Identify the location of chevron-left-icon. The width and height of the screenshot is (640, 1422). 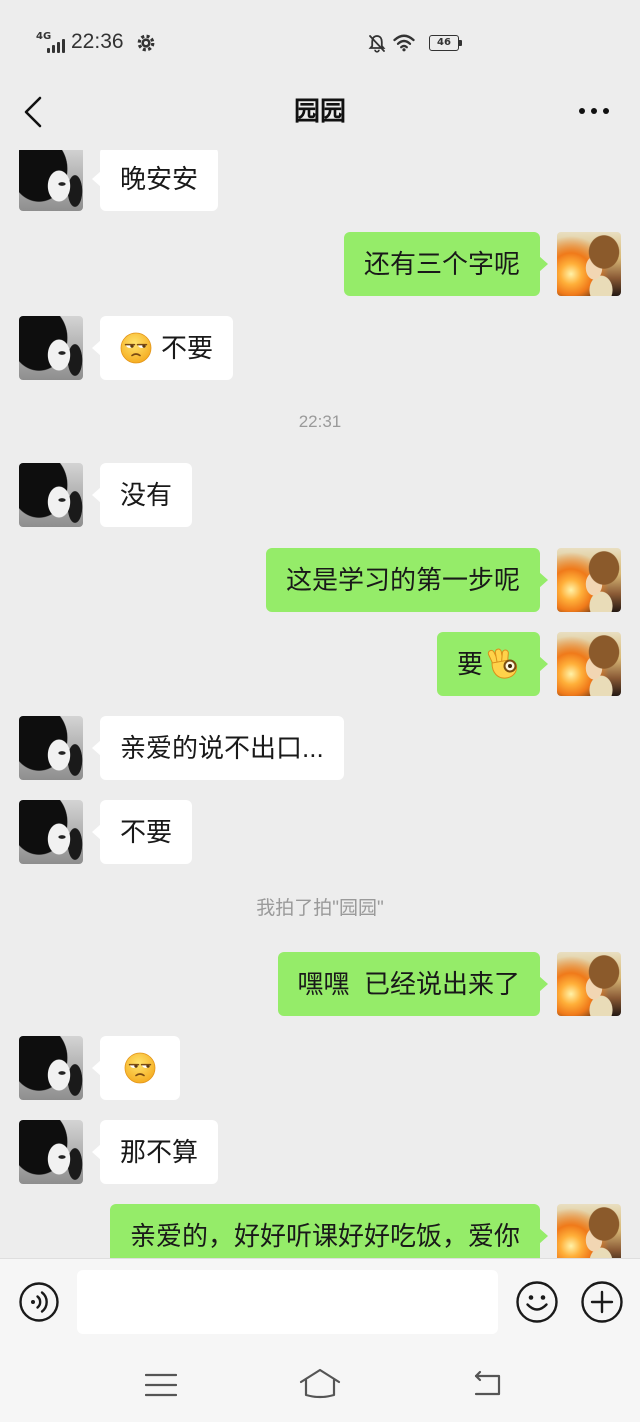
(33, 112).